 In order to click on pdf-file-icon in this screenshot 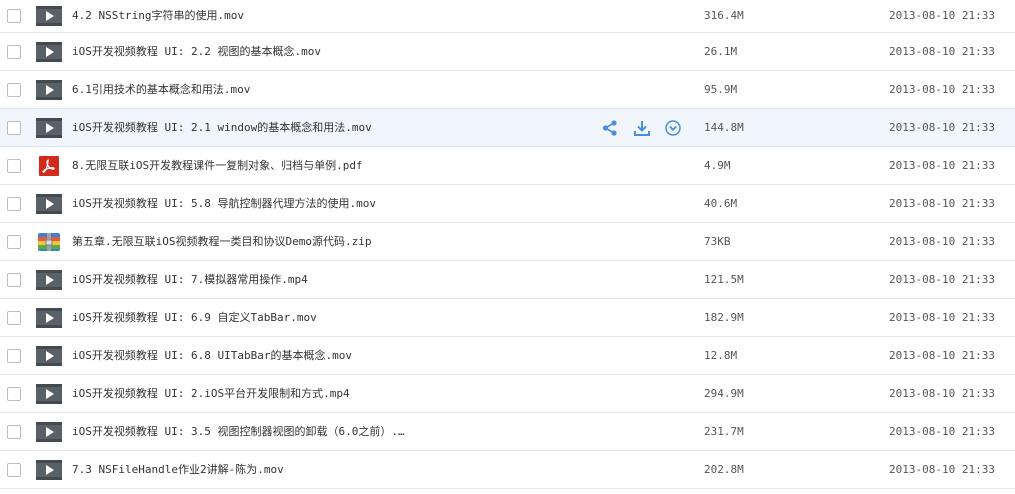, I will do `click(49, 165)`.